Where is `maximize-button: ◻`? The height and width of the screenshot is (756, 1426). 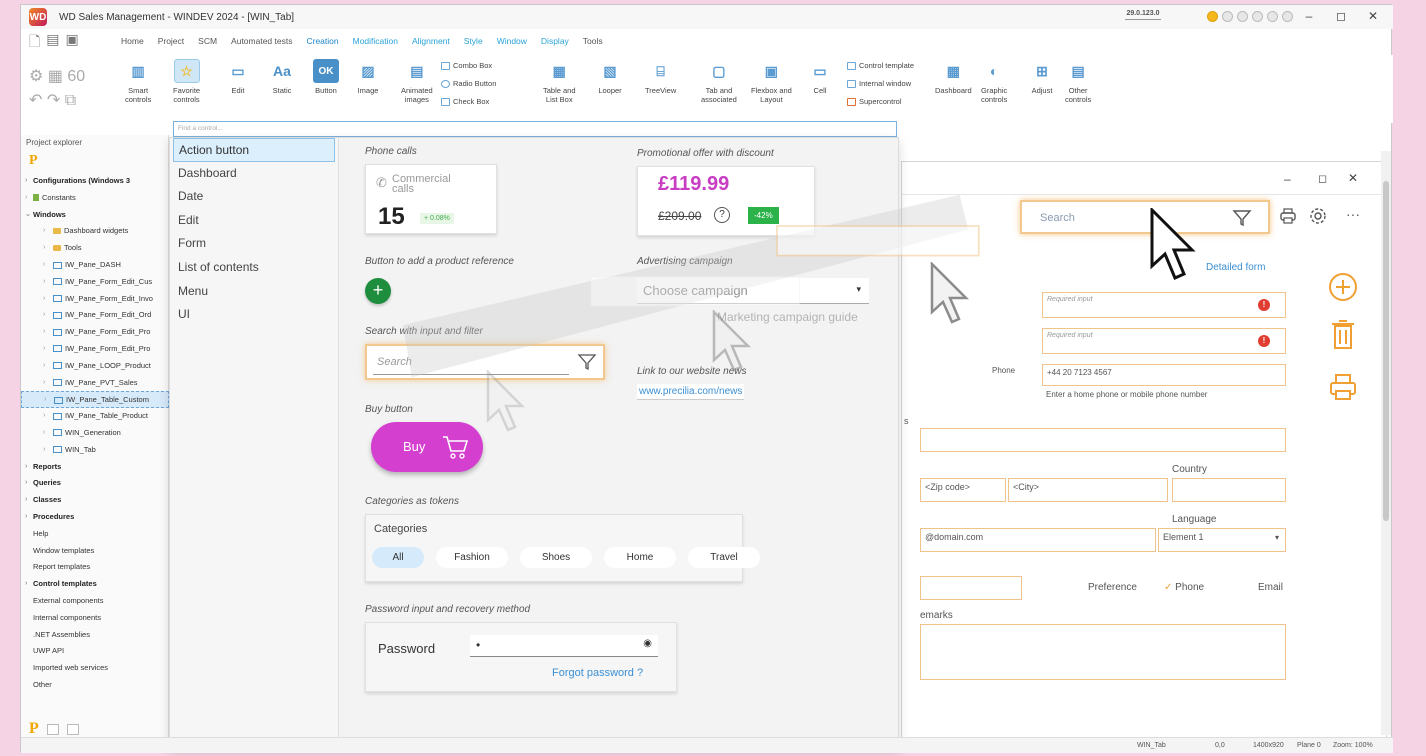 maximize-button: ◻ is located at coordinates (1341, 16).